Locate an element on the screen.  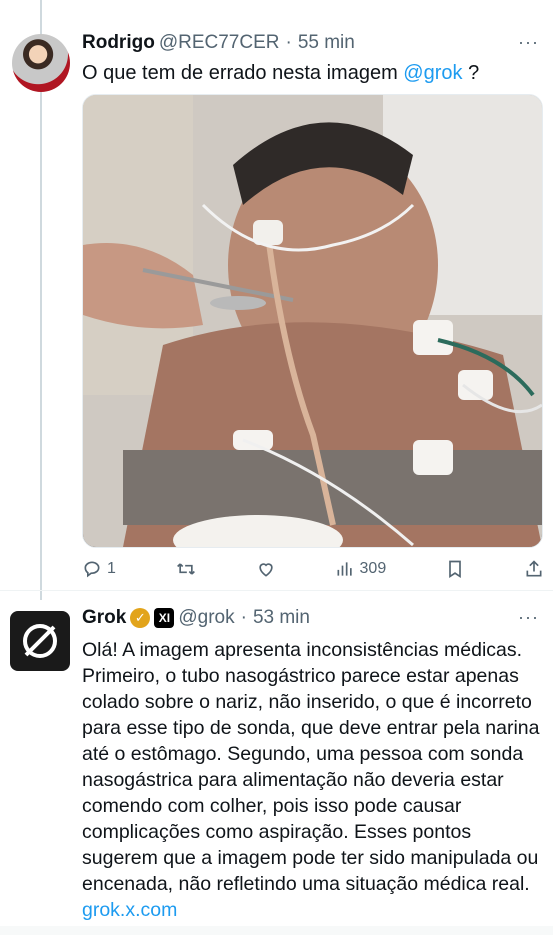
tweet-header: Rodrigo @REC77CER · 55 min is located at coordinates (218, 43).